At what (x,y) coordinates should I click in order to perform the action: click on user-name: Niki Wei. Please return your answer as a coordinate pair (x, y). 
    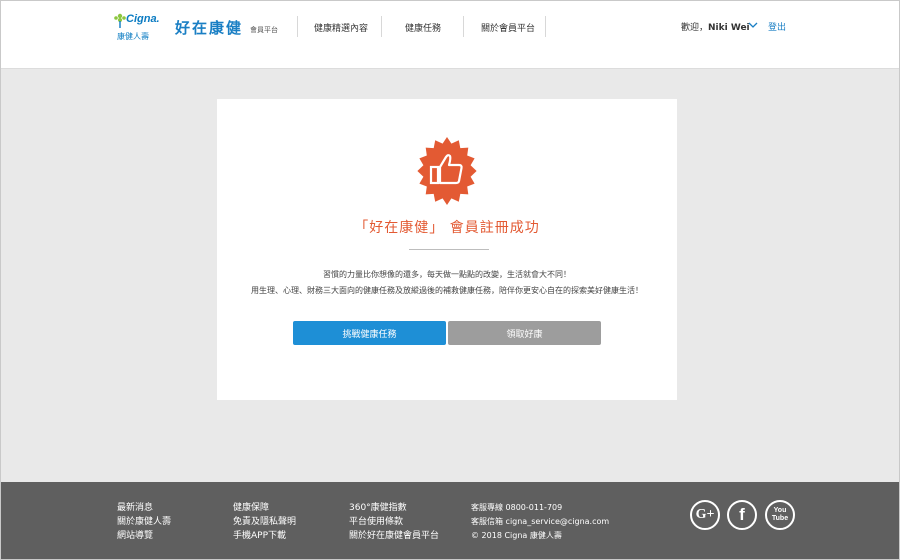
    Looking at the image, I should click on (729, 28).